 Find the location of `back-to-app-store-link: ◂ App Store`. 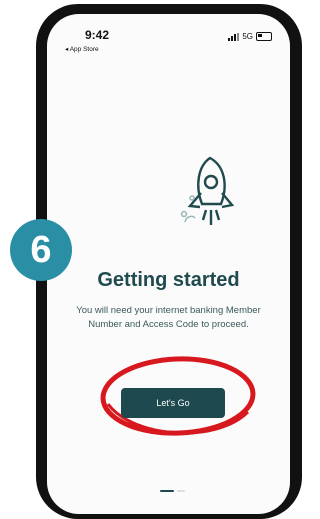

back-to-app-store-link: ◂ App Store is located at coordinates (82, 49).